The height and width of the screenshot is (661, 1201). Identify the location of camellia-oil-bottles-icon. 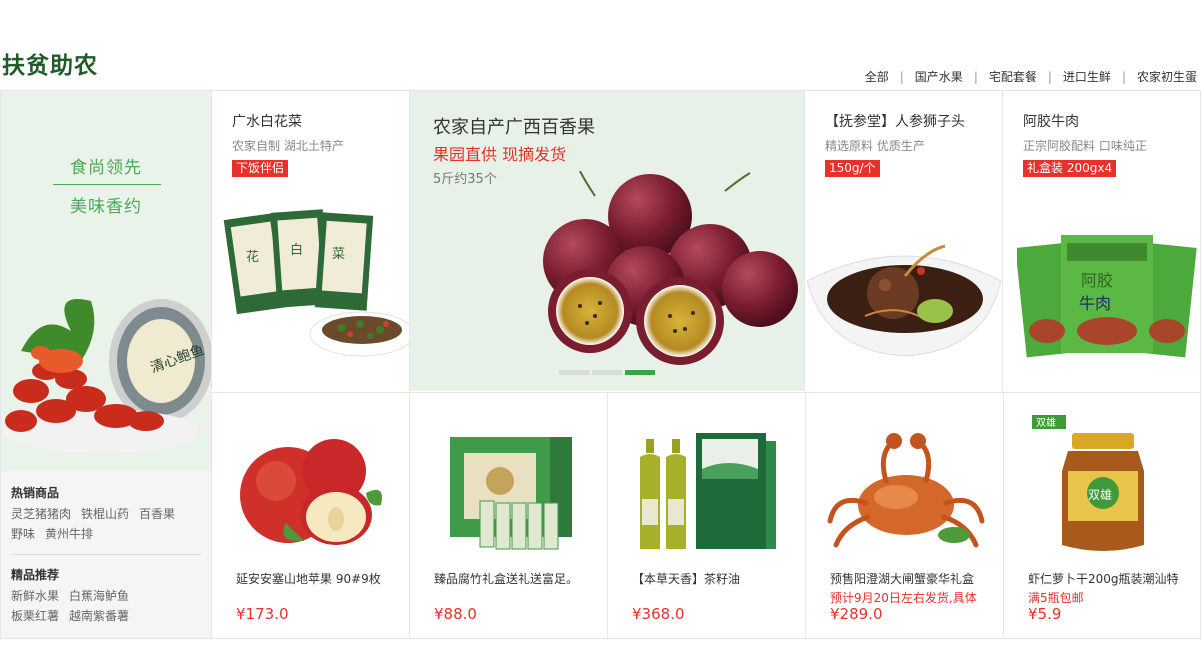
(708, 491).